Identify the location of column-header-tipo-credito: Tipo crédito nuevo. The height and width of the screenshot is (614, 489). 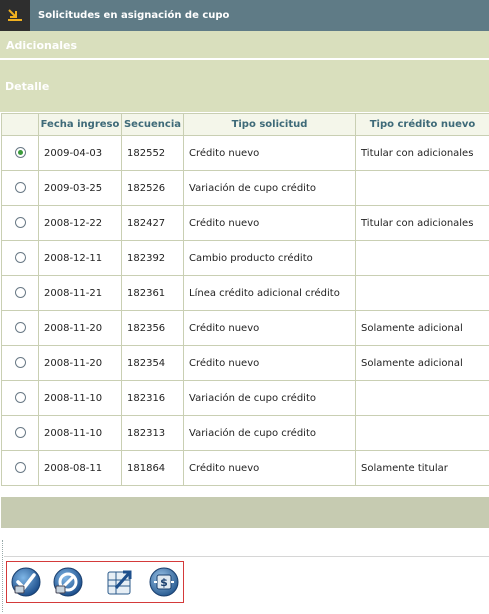
(422, 124).